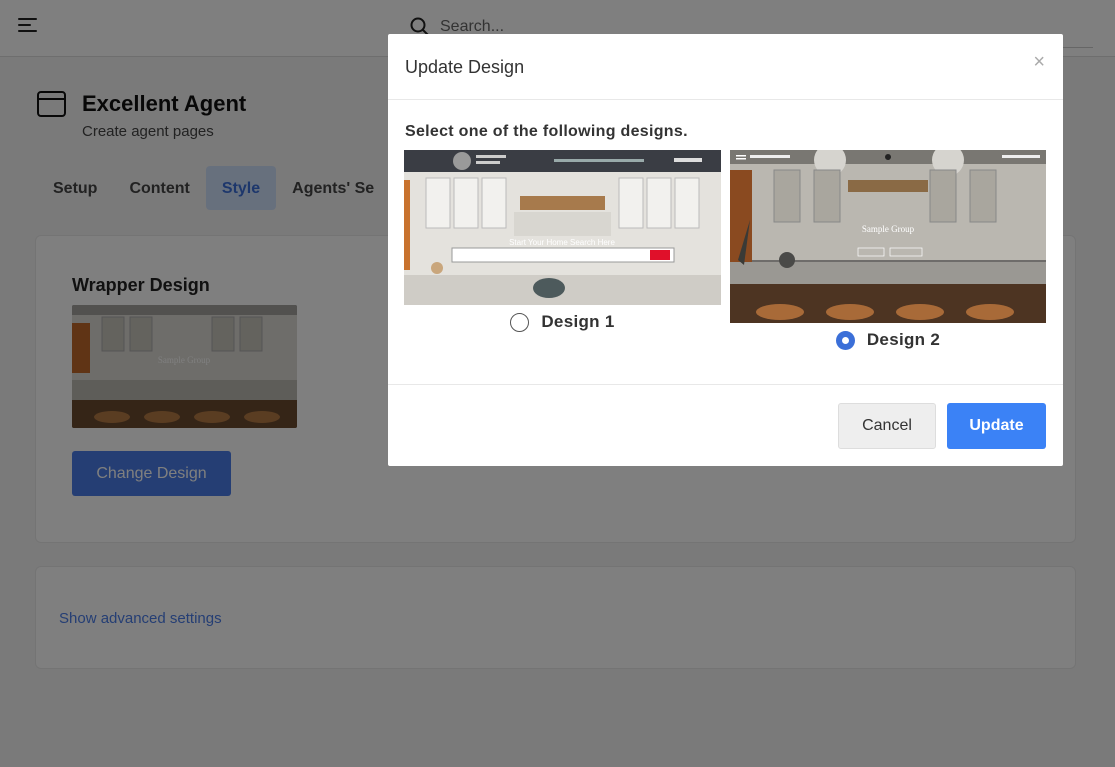 This screenshot has width=1115, height=767. I want to click on design-1-radio, so click(520, 322).